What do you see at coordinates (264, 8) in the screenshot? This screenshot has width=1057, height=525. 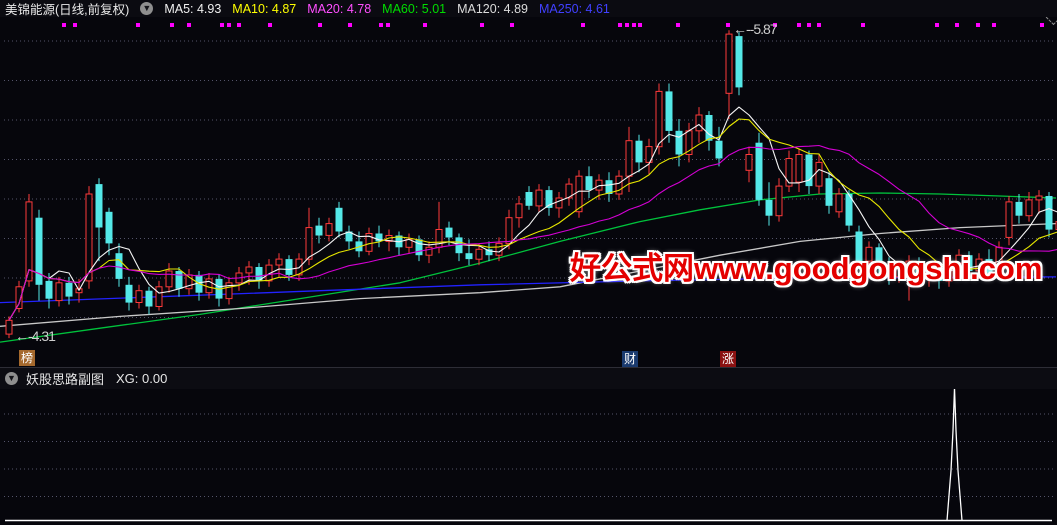 I see `ma10-legend: MA10: 4.87` at bounding box center [264, 8].